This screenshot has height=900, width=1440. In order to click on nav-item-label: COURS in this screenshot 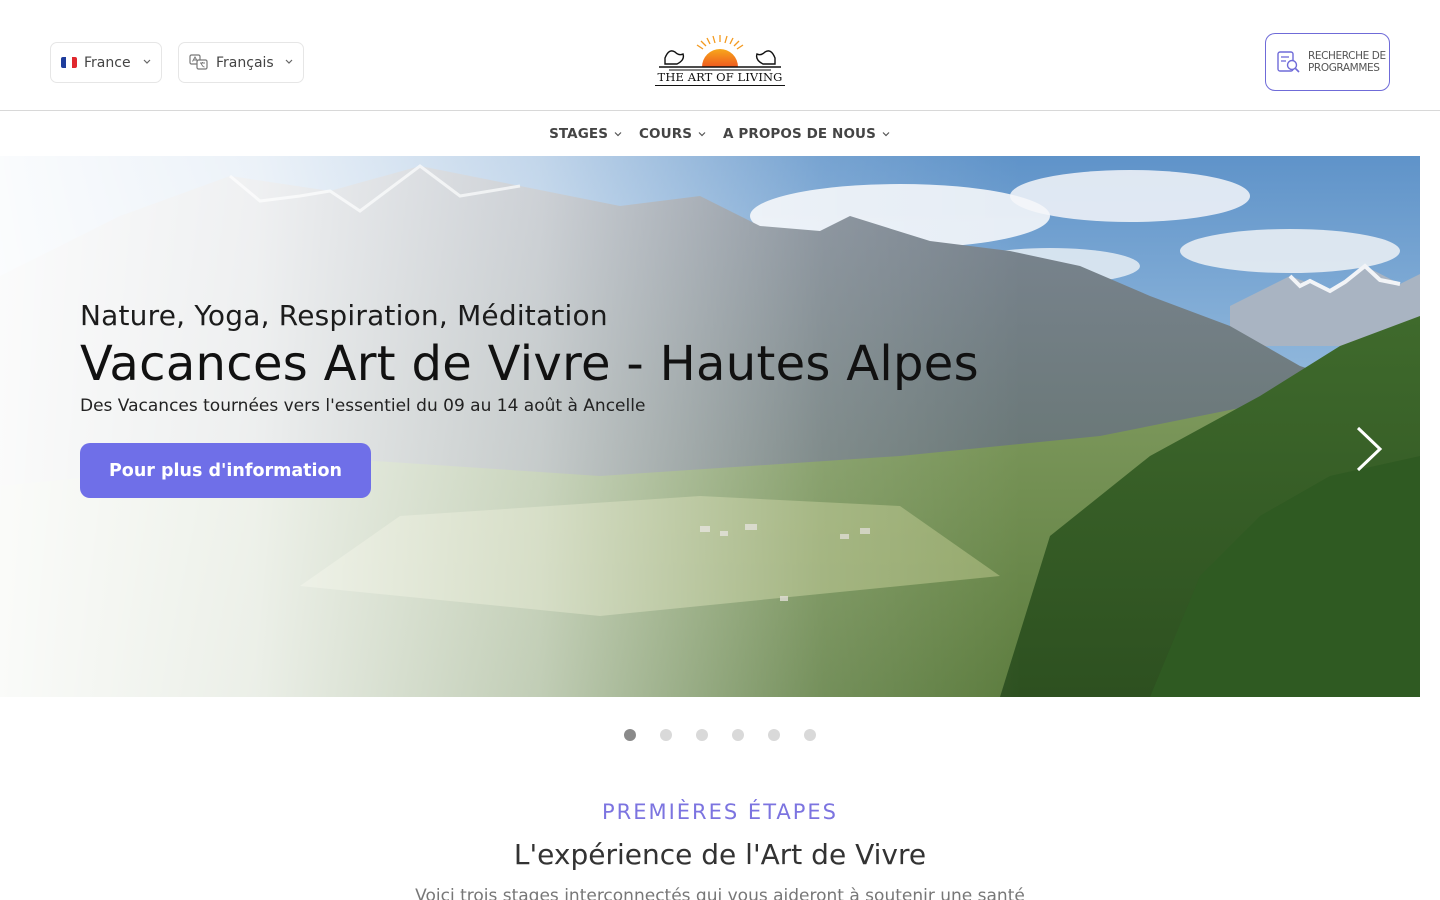, I will do `click(666, 134)`.